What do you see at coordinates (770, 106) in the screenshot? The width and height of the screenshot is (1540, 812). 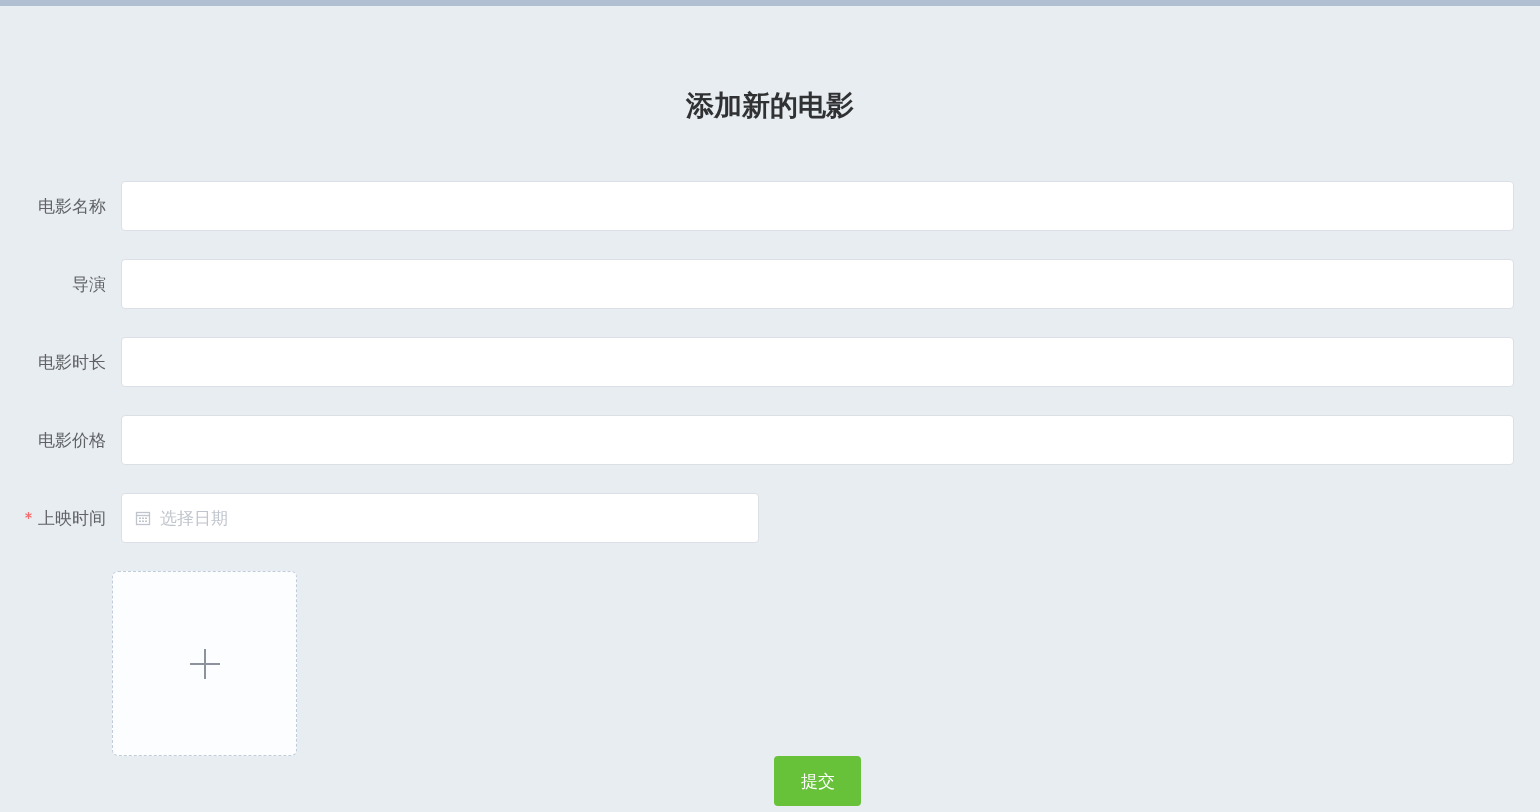 I see `page-title: 添加新的电影` at bounding box center [770, 106].